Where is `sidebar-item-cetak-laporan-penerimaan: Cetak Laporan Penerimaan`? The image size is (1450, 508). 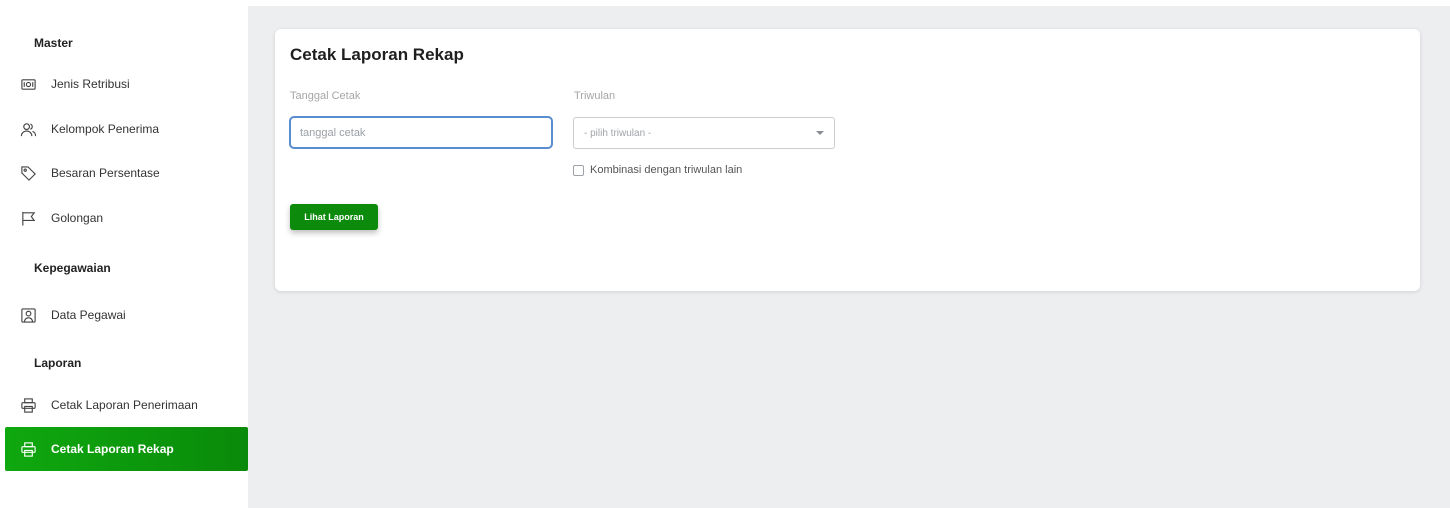 sidebar-item-cetak-laporan-penerimaan: Cetak Laporan Penerimaan is located at coordinates (126, 405).